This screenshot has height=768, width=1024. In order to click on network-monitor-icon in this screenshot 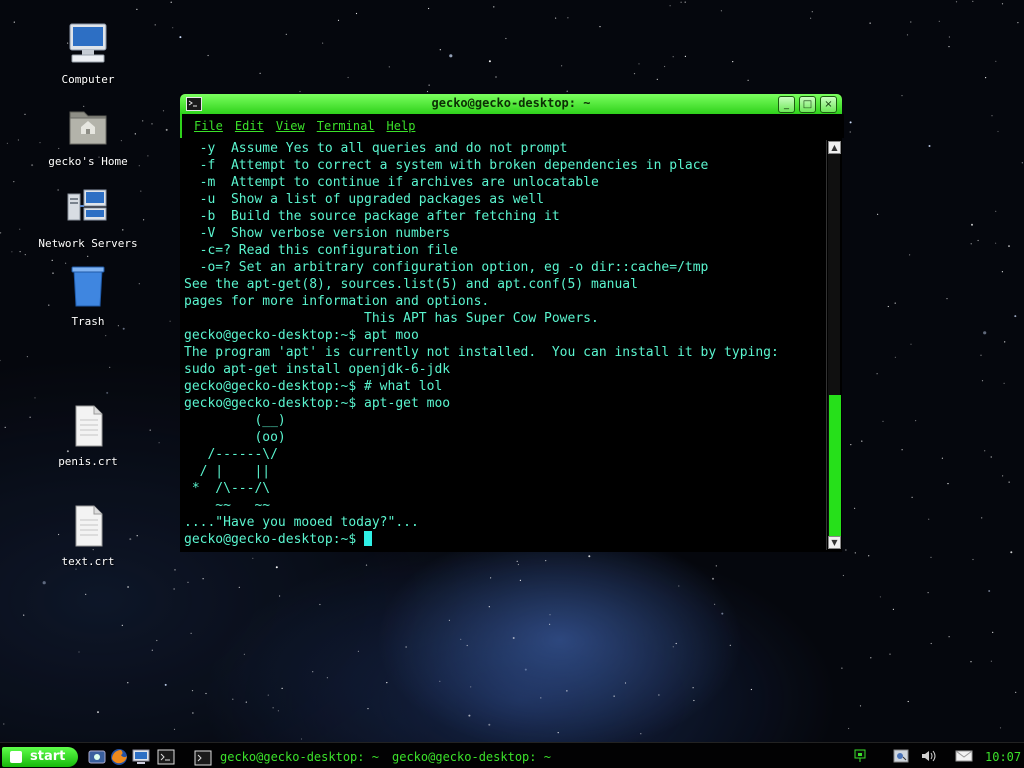, I will do `click(97, 757)`.